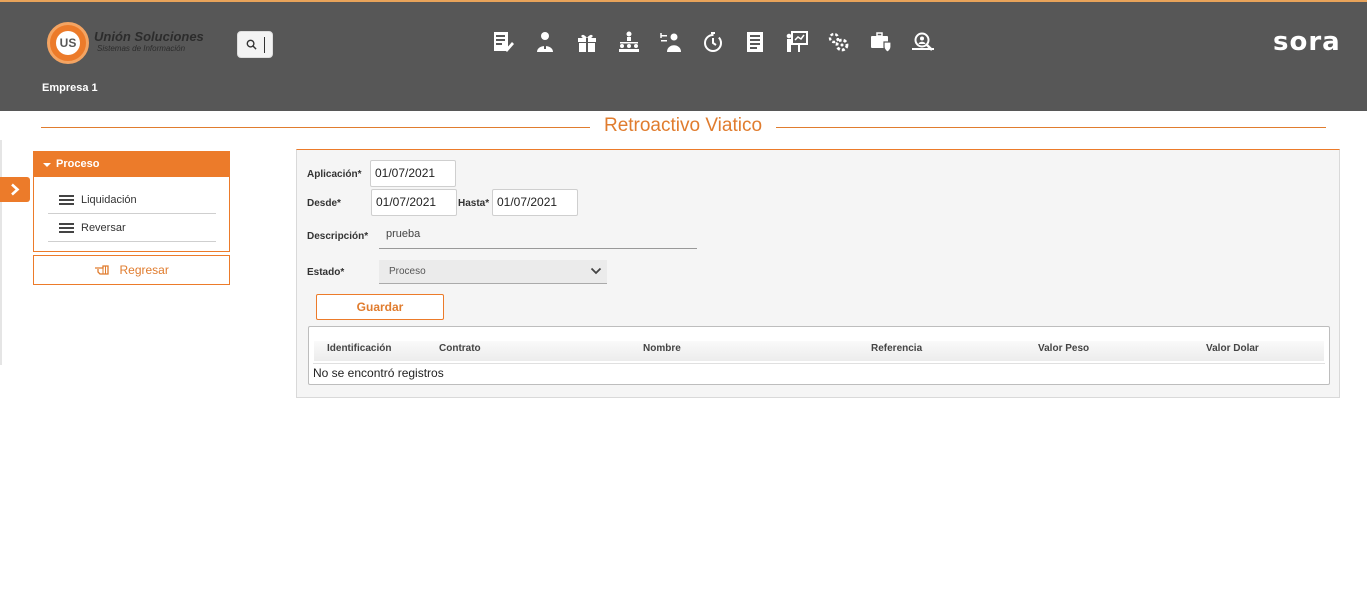  What do you see at coordinates (671, 42) in the screenshot?
I see `person-switch-icon` at bounding box center [671, 42].